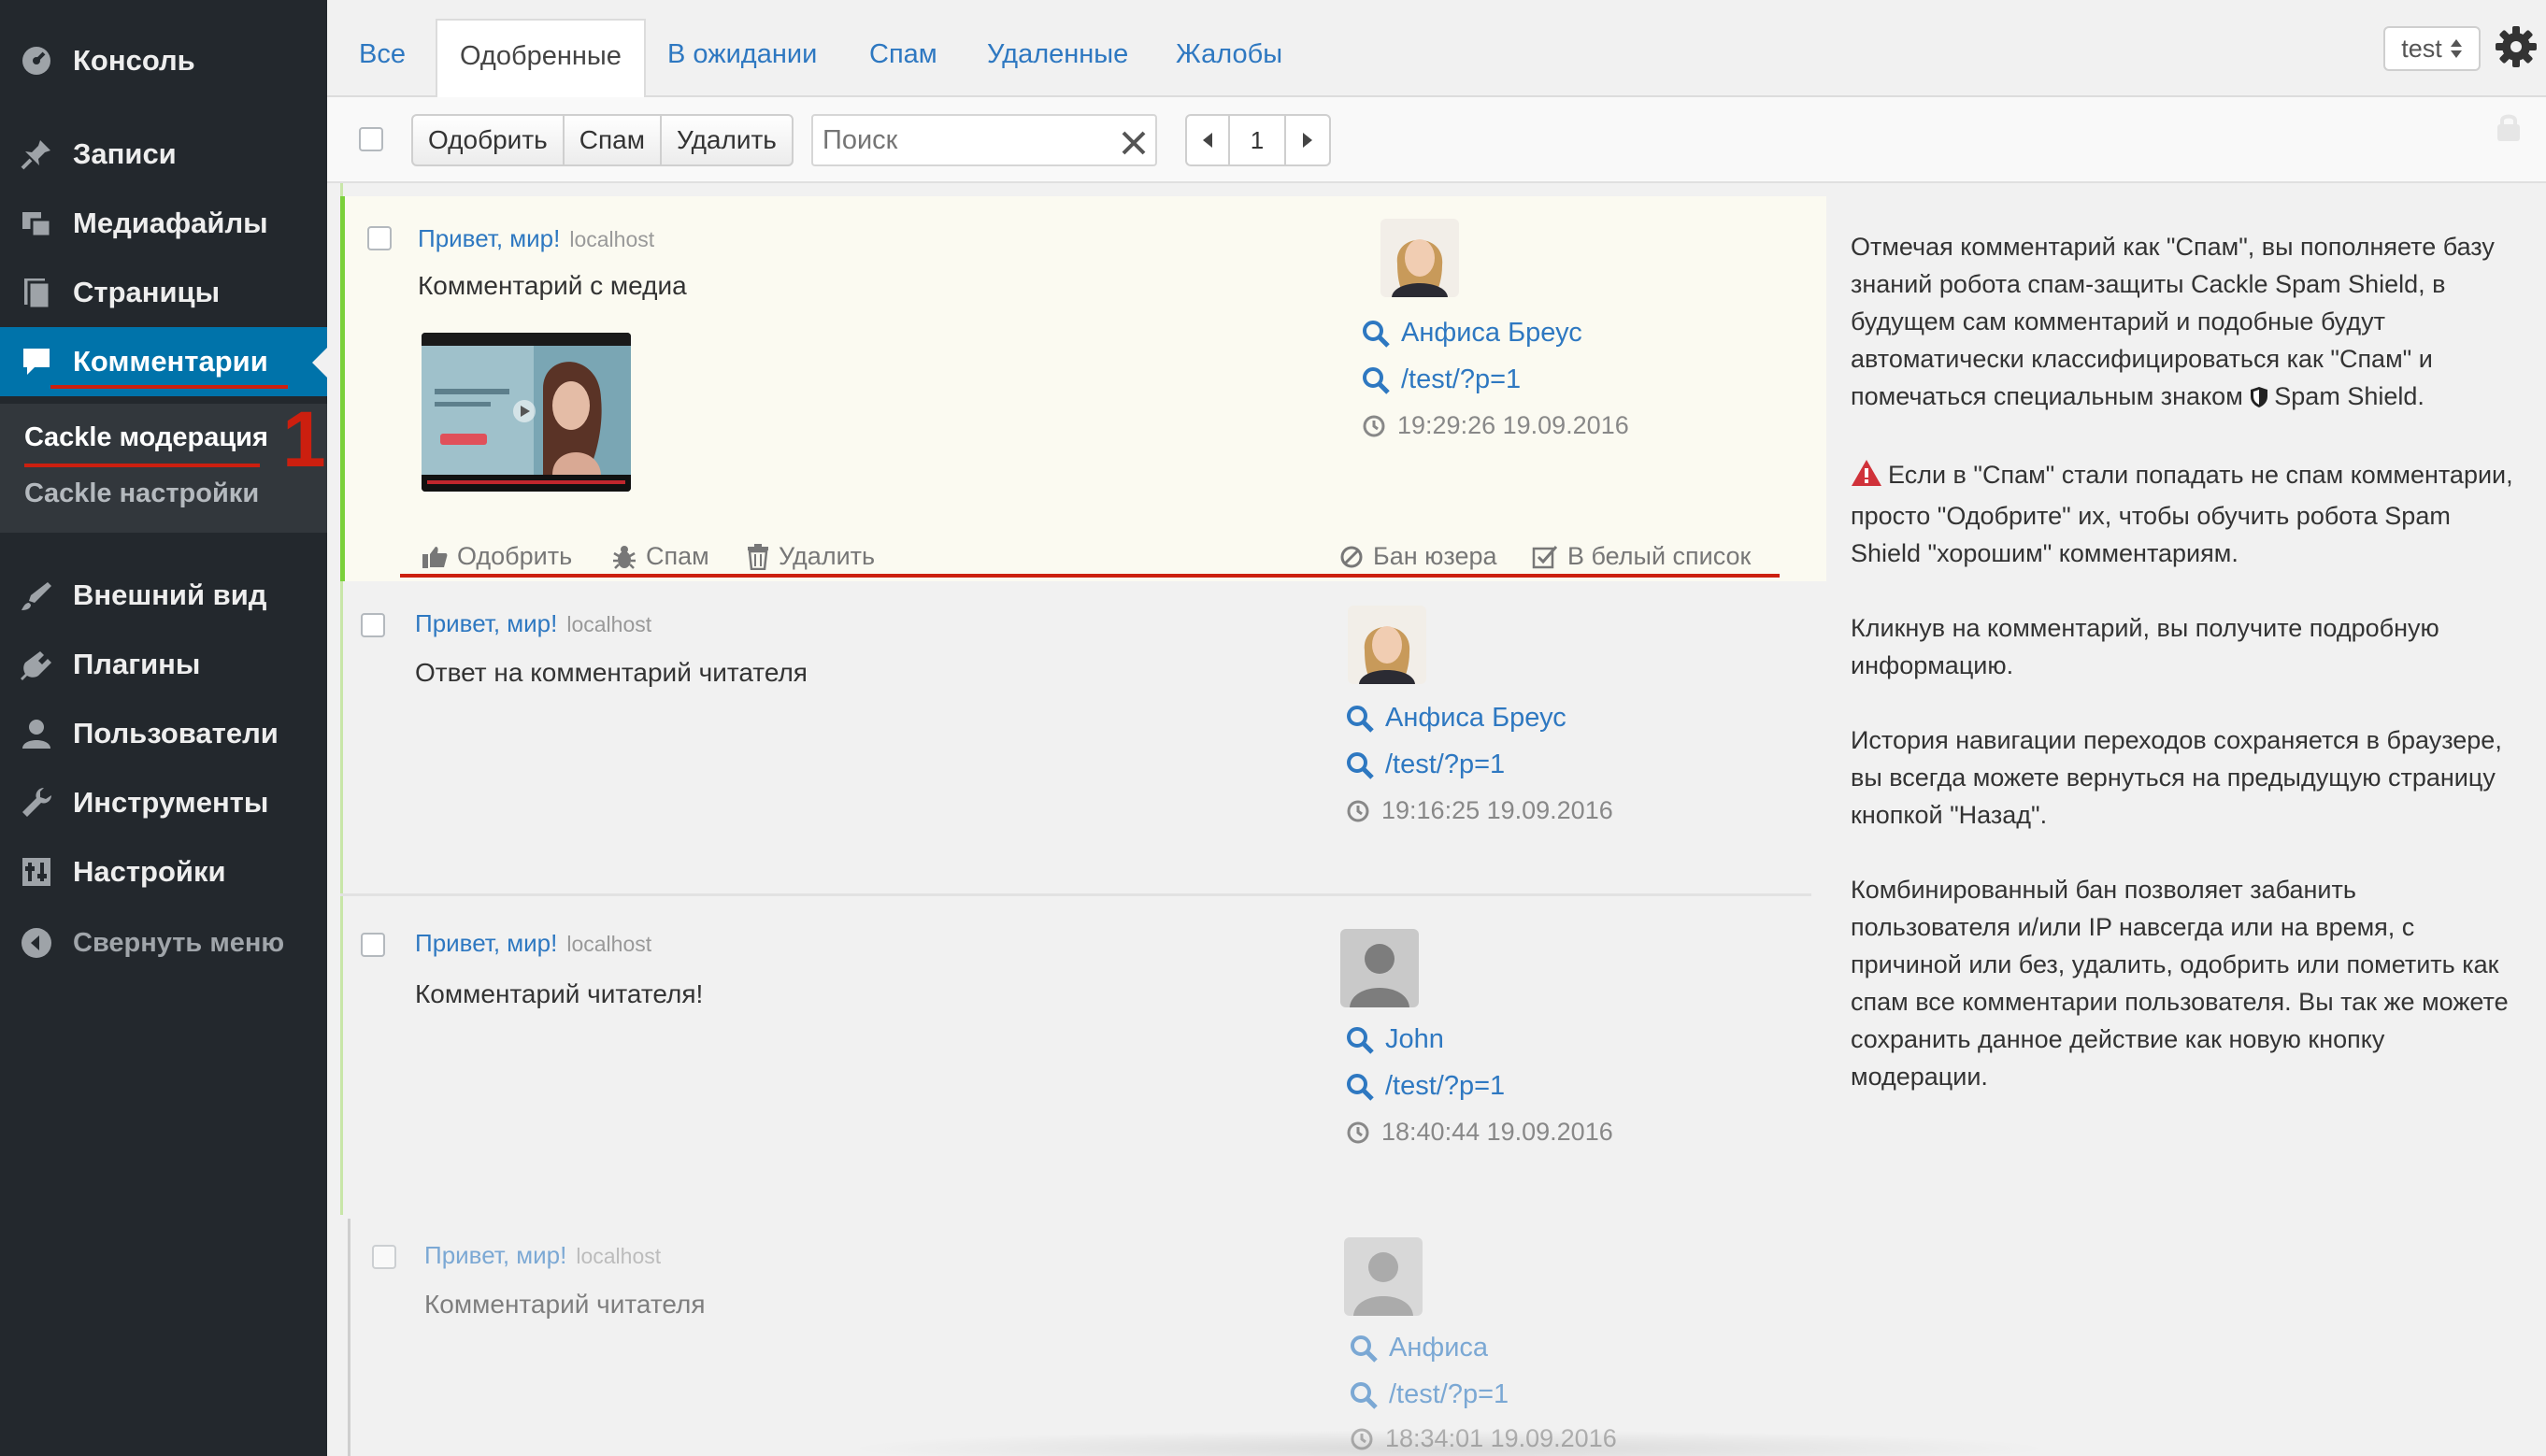 The height and width of the screenshot is (1456, 2546). I want to click on sidebar-item-plugins: Плагины, so click(164, 664).